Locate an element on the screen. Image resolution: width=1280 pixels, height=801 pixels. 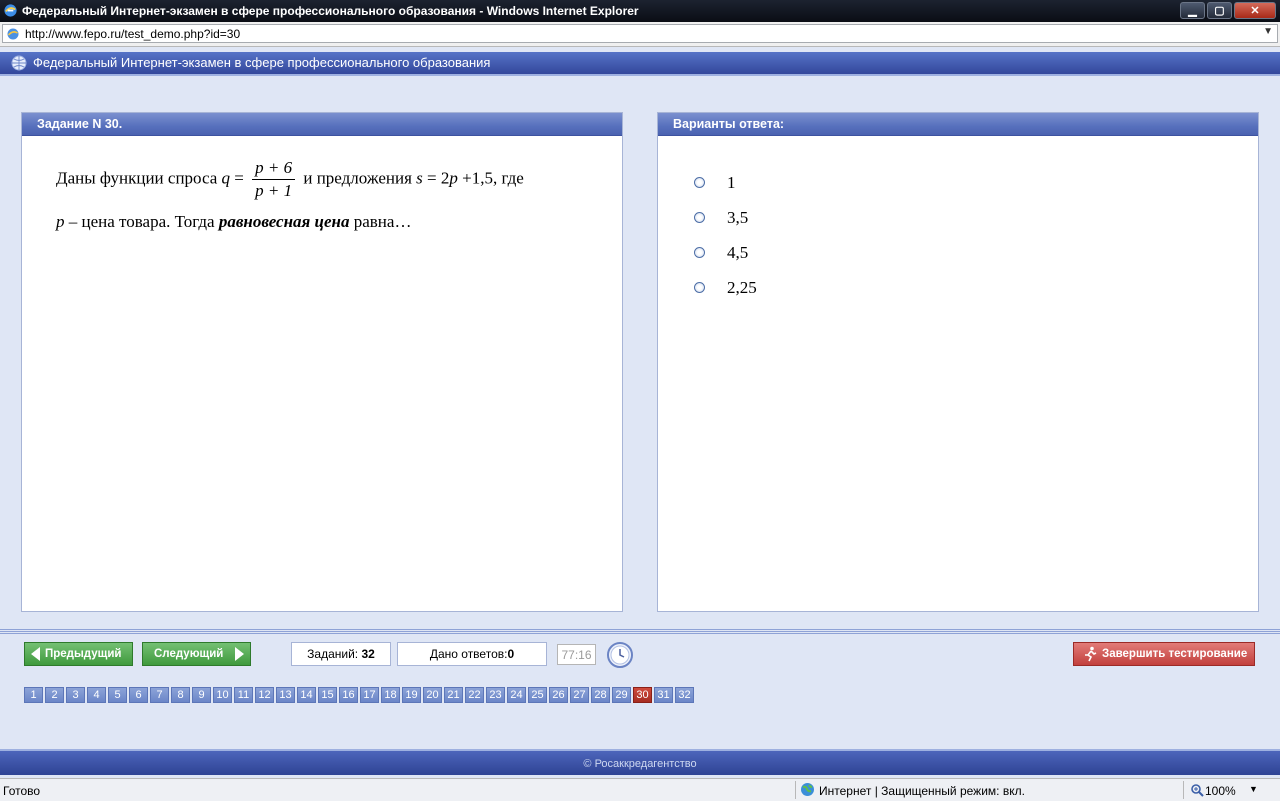
page-button-32: 32 is located at coordinates (684, 695).